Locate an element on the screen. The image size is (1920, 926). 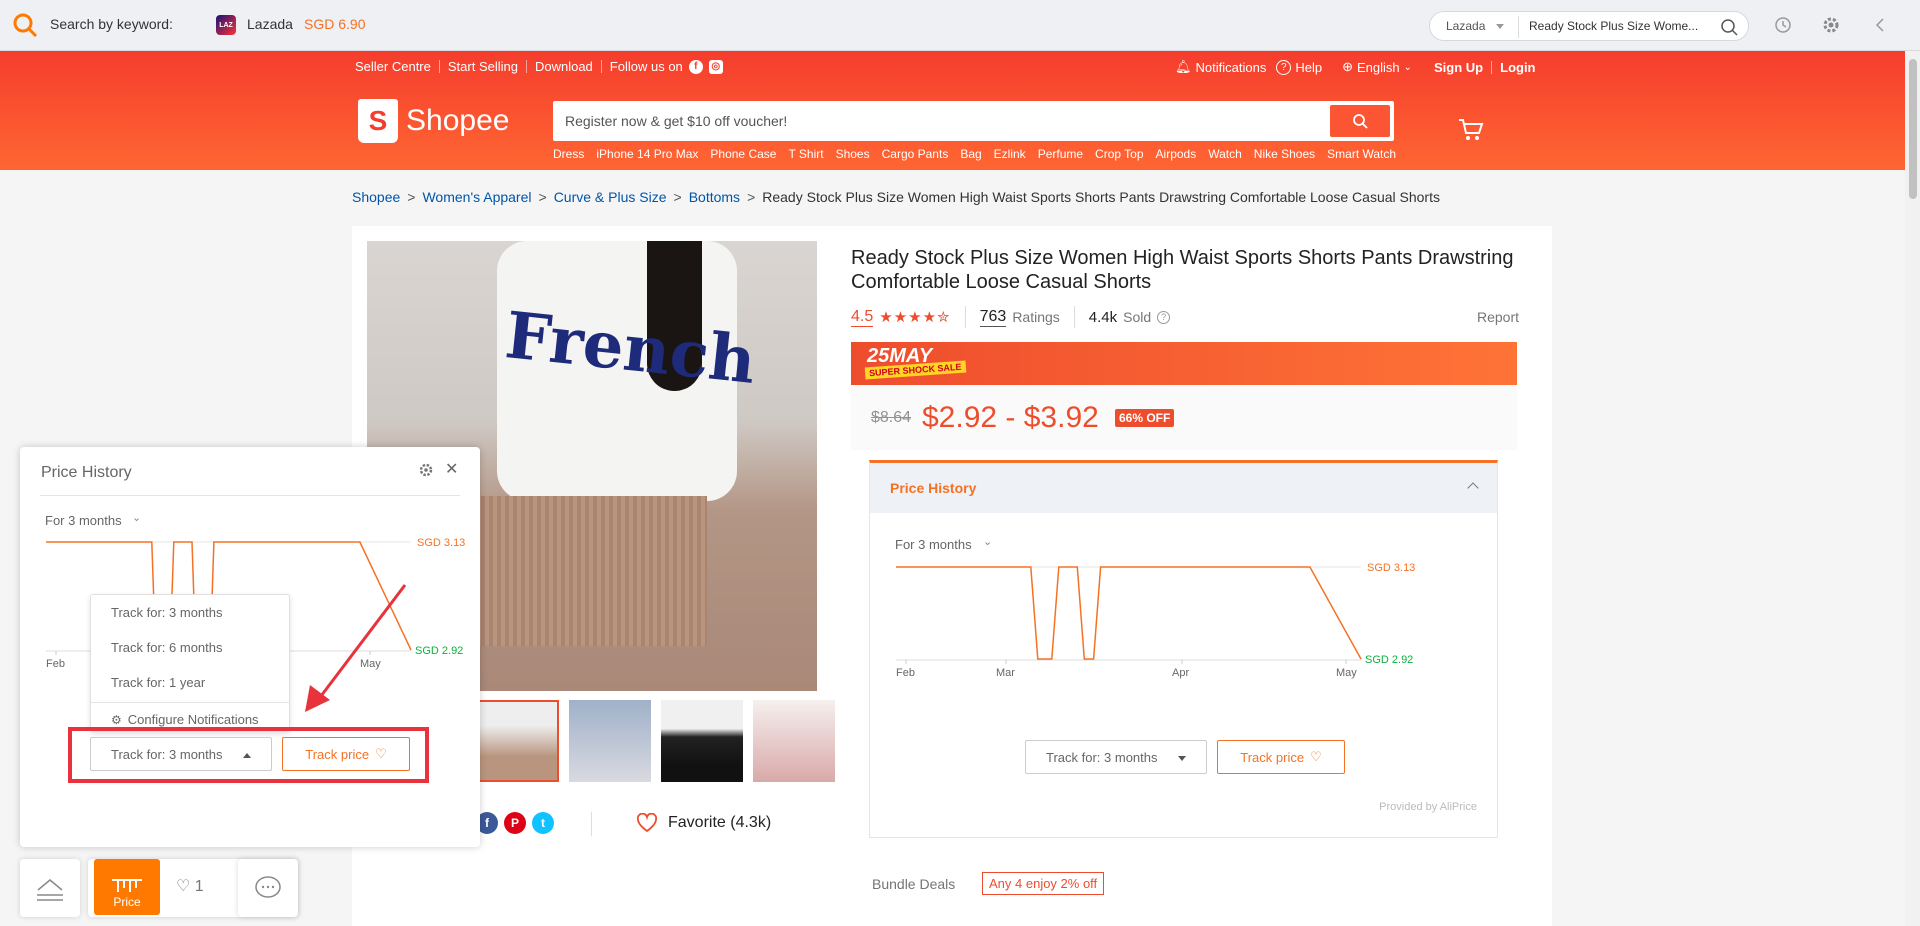
rating-row: 4.5 ★★★★✮ 763 Ratings 4.4k Sold ? Report is located at coordinates (1185, 317).